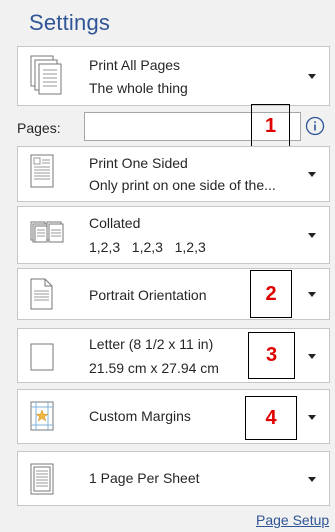 Image resolution: width=335 pixels, height=532 pixels. Describe the element at coordinates (42, 479) in the screenshot. I see `page-per-sheet-icon` at that location.